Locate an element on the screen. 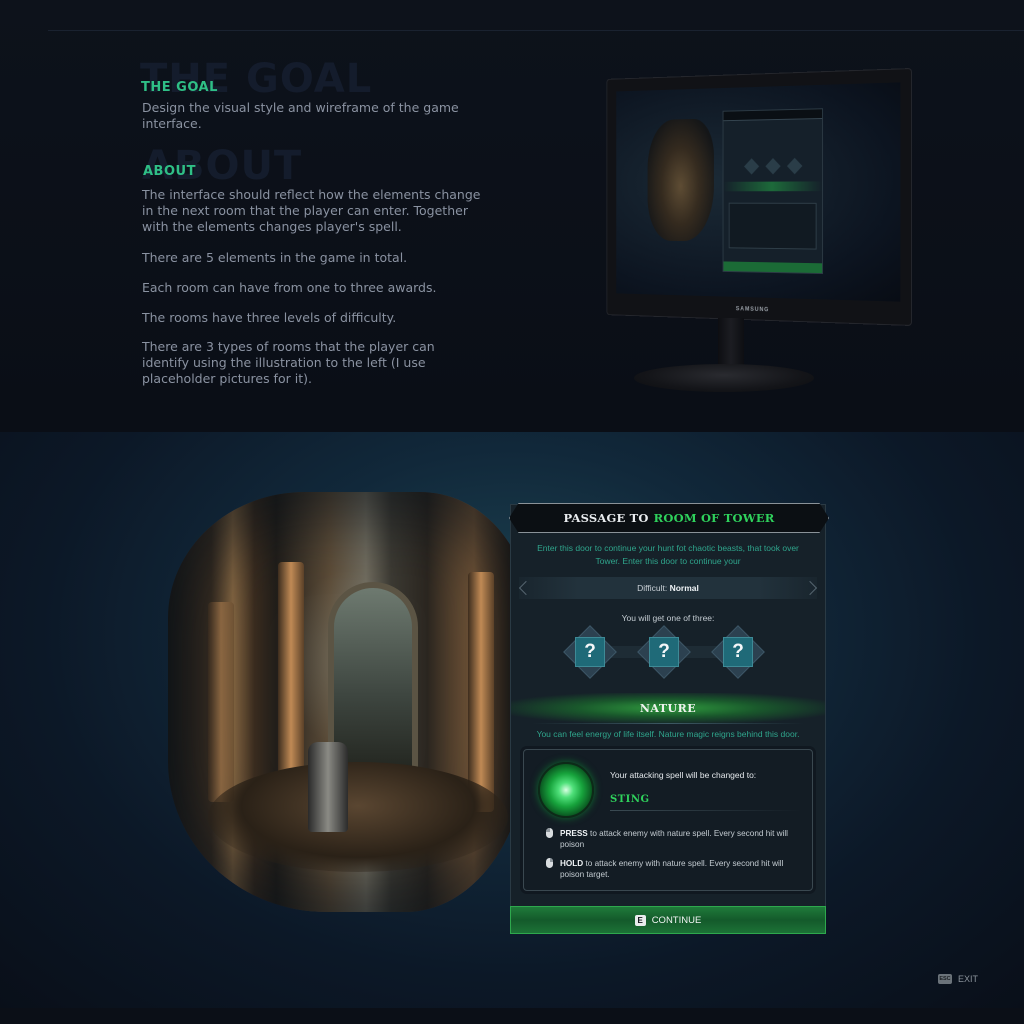 Image resolution: width=1024 pixels, height=1024 pixels. exit-label: EXIT is located at coordinates (968, 979).